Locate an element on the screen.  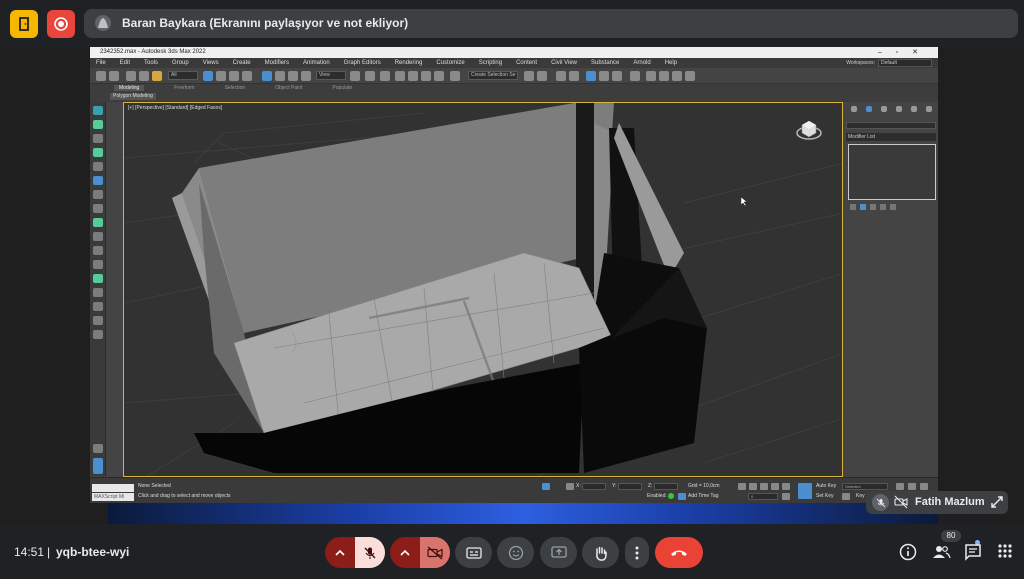
snap-tool-icon is located at coordinates (98, 138).